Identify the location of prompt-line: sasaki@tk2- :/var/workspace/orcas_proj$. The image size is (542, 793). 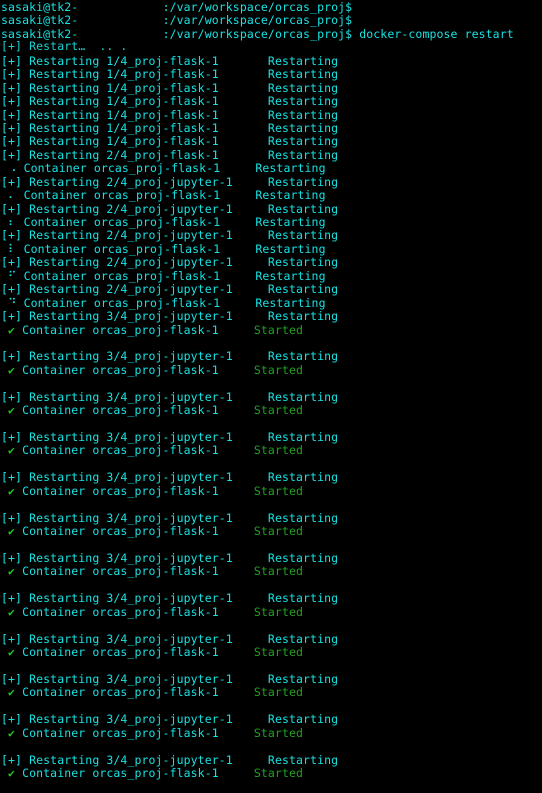
(271, 7).